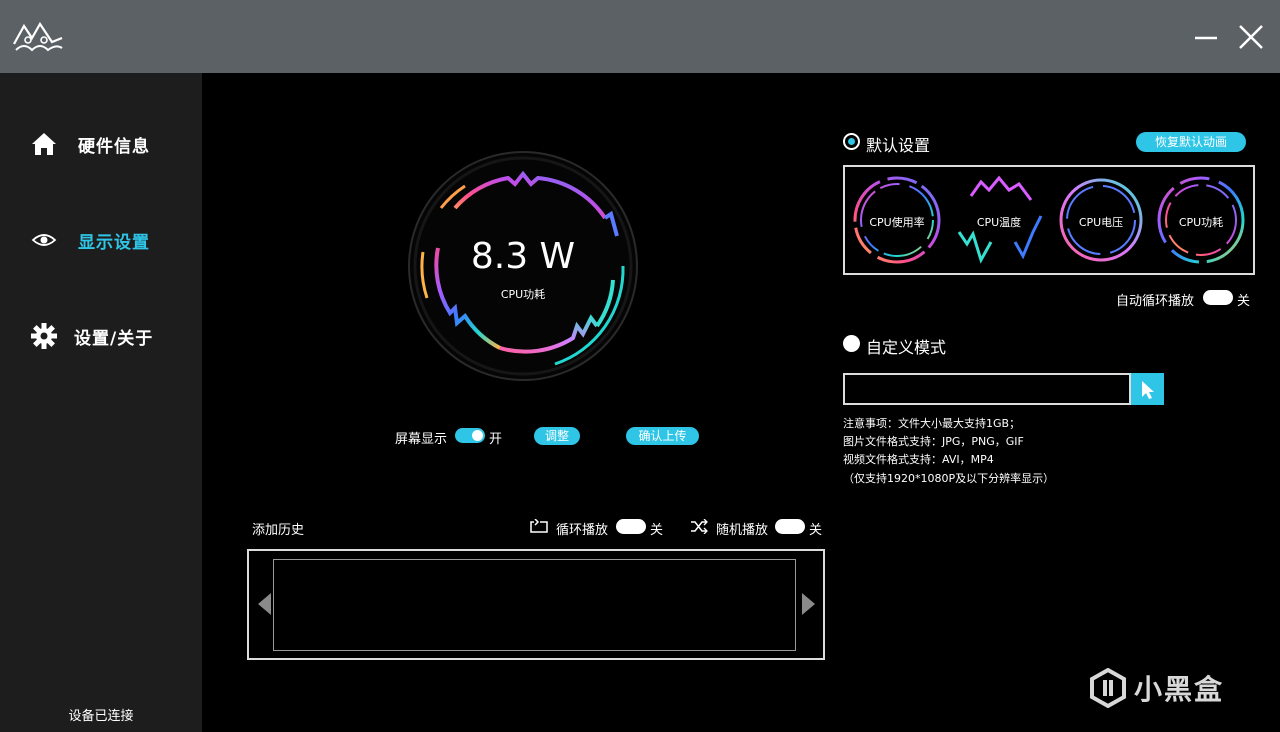  What do you see at coordinates (1251, 37) in the screenshot?
I see `close-icon` at bounding box center [1251, 37].